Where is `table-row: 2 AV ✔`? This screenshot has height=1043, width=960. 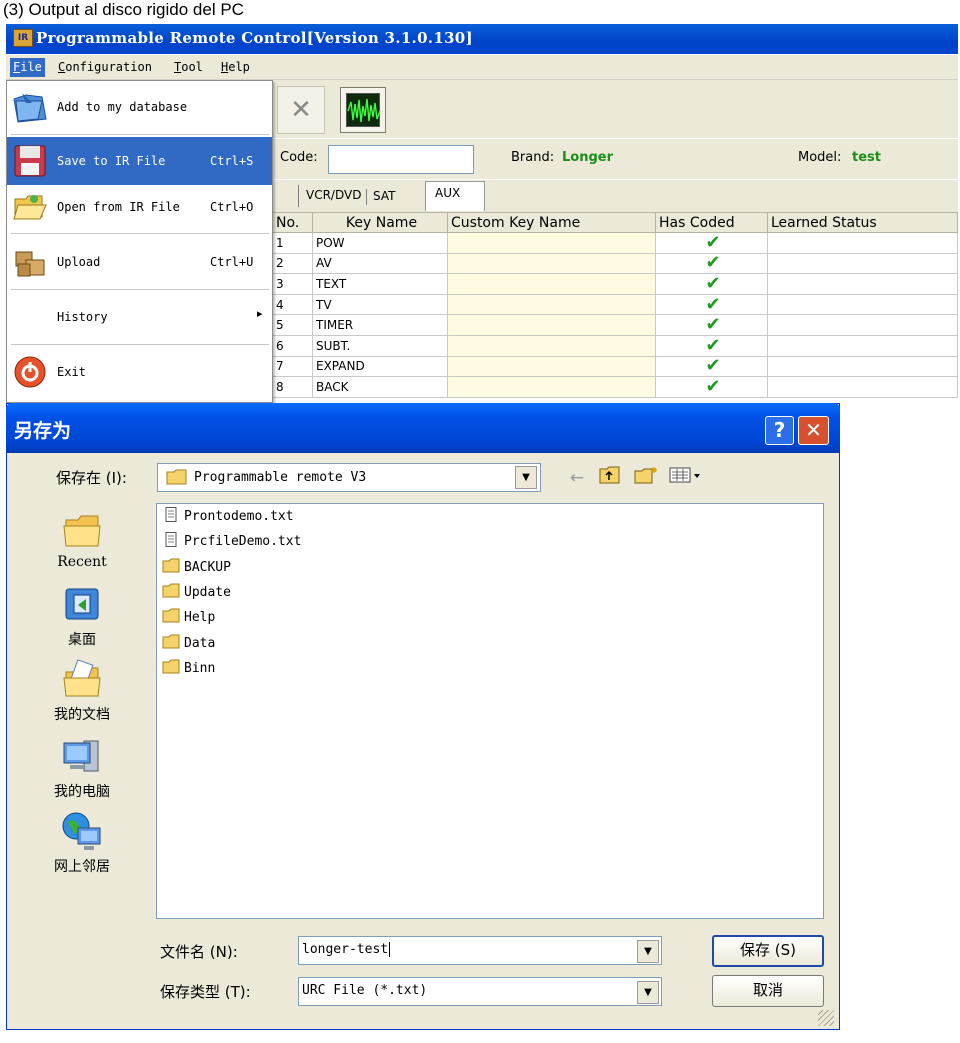 table-row: 2 AV ✔ is located at coordinates (615, 263).